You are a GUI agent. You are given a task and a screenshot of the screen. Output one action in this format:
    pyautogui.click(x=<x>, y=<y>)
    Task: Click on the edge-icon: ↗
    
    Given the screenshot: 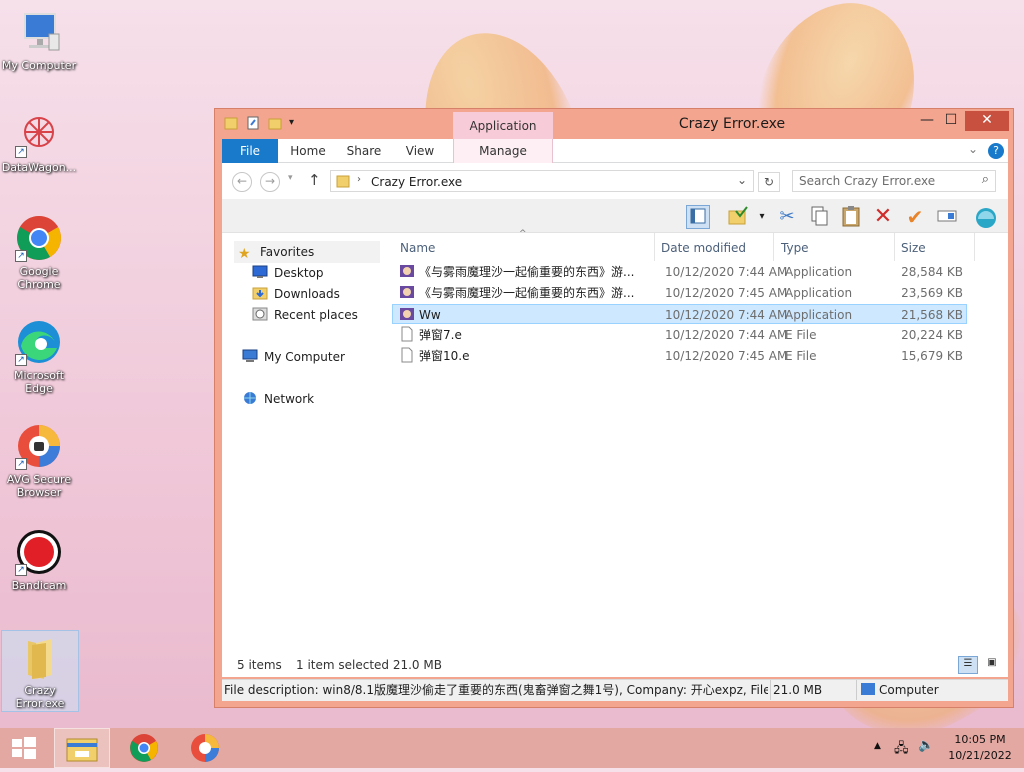 What is the action you would take?
    pyautogui.click(x=39, y=342)
    